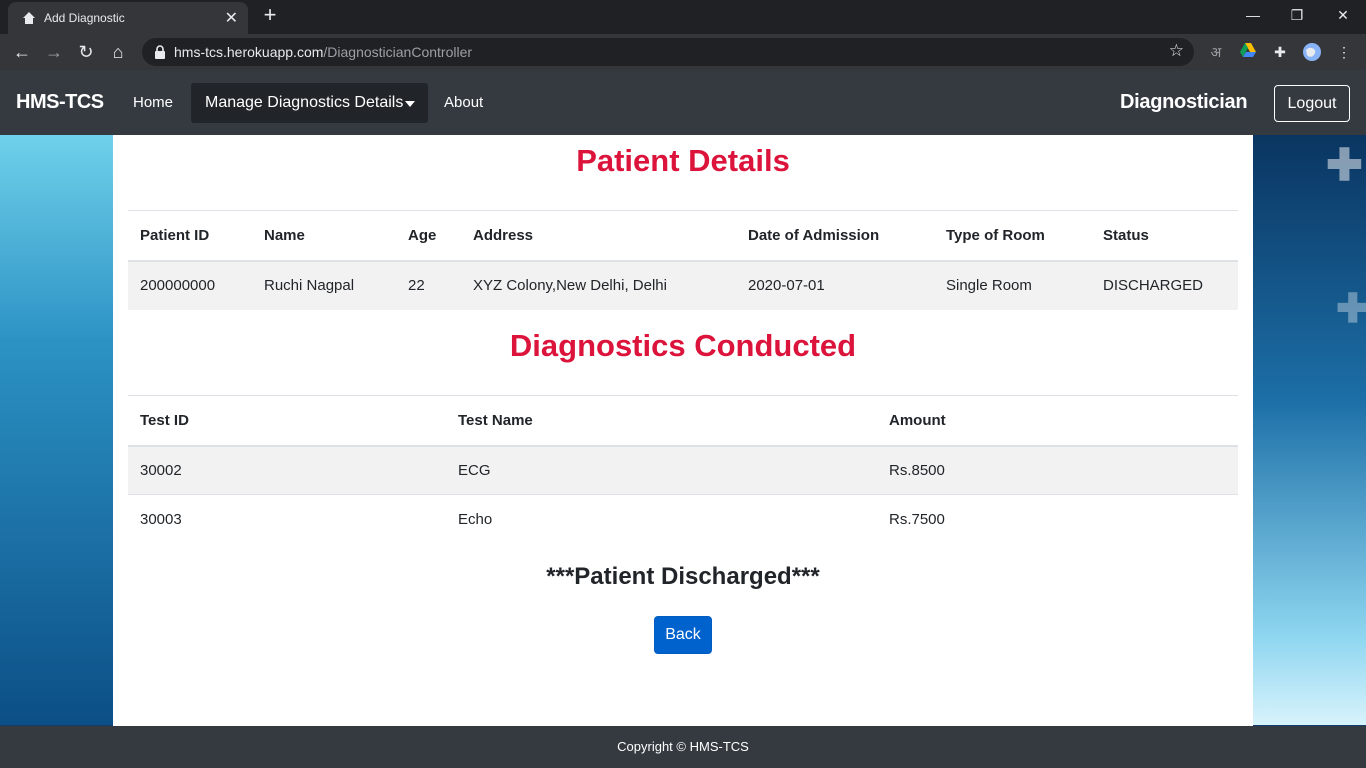 This screenshot has height=768, width=1366. What do you see at coordinates (287, 470) in the screenshot?
I see `cell-test-id: 30002` at bounding box center [287, 470].